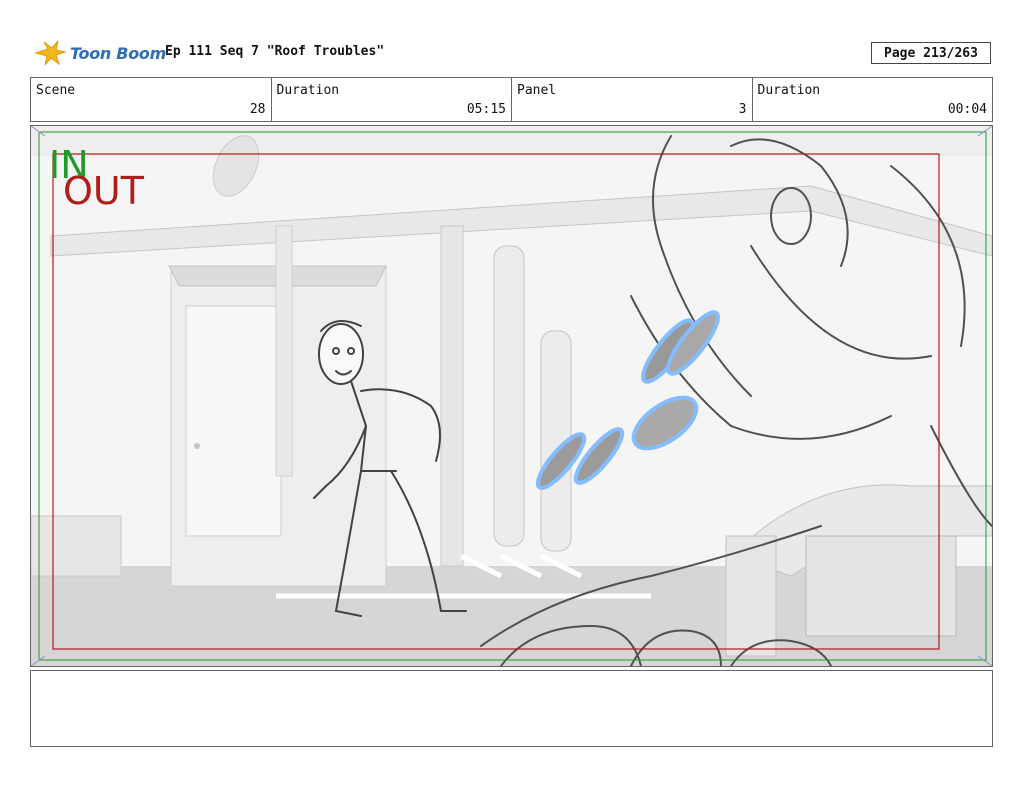 The width and height of the screenshot is (1024, 793). I want to click on toon-boom-logo: Toon Boom, so click(100, 53).